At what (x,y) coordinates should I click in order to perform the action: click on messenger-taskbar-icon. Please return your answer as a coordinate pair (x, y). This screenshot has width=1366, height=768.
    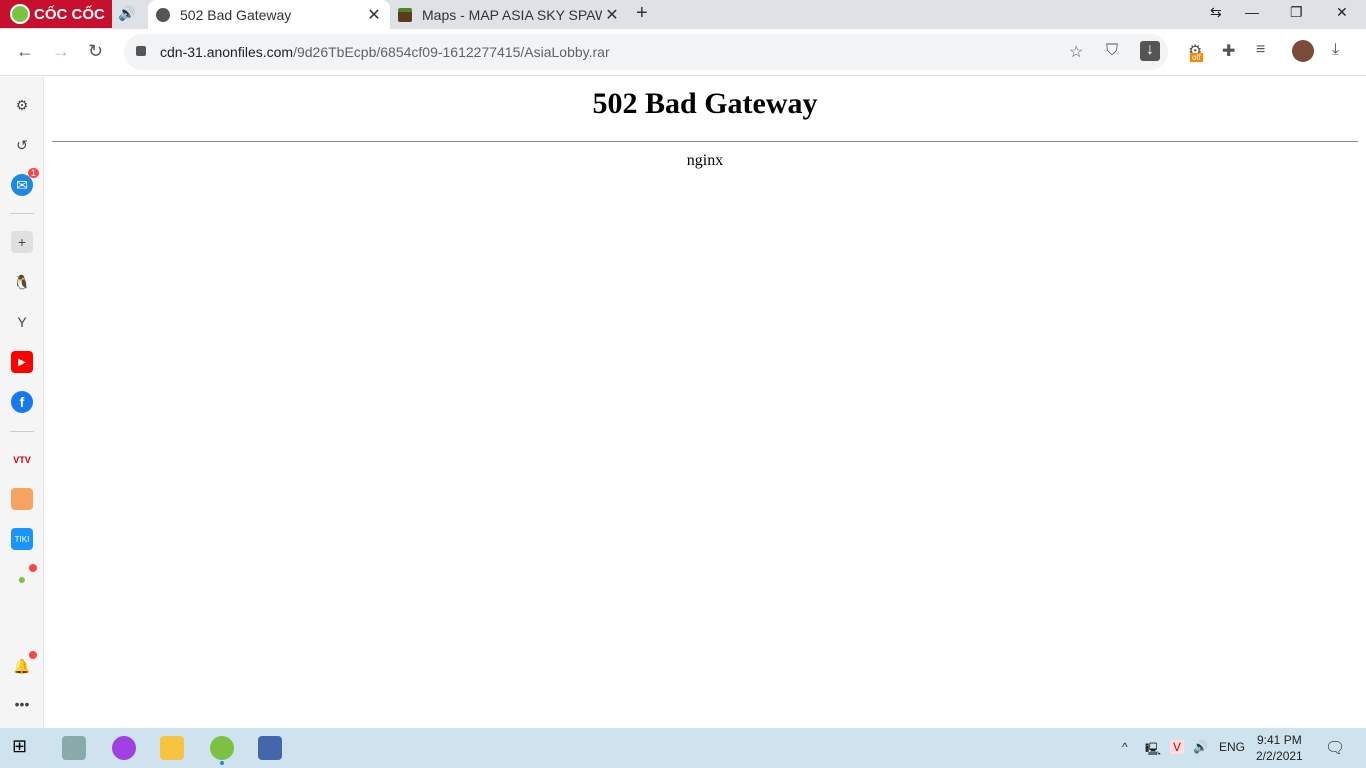
    Looking at the image, I should click on (124, 748).